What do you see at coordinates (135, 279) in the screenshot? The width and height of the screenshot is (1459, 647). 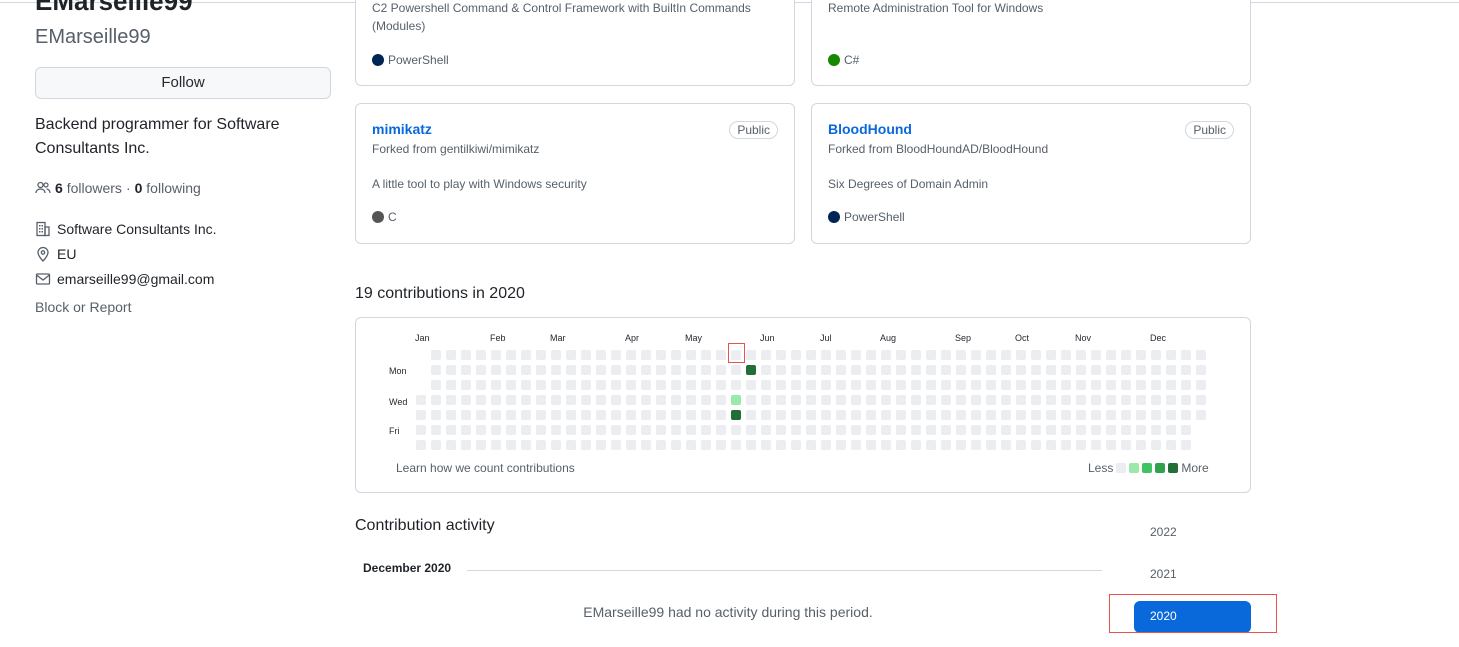 I see `email-link: emarseille99@gmail.com` at bounding box center [135, 279].